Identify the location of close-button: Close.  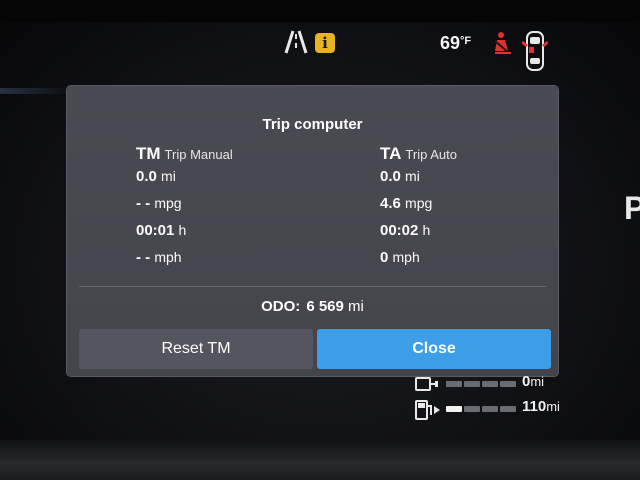
(434, 349).